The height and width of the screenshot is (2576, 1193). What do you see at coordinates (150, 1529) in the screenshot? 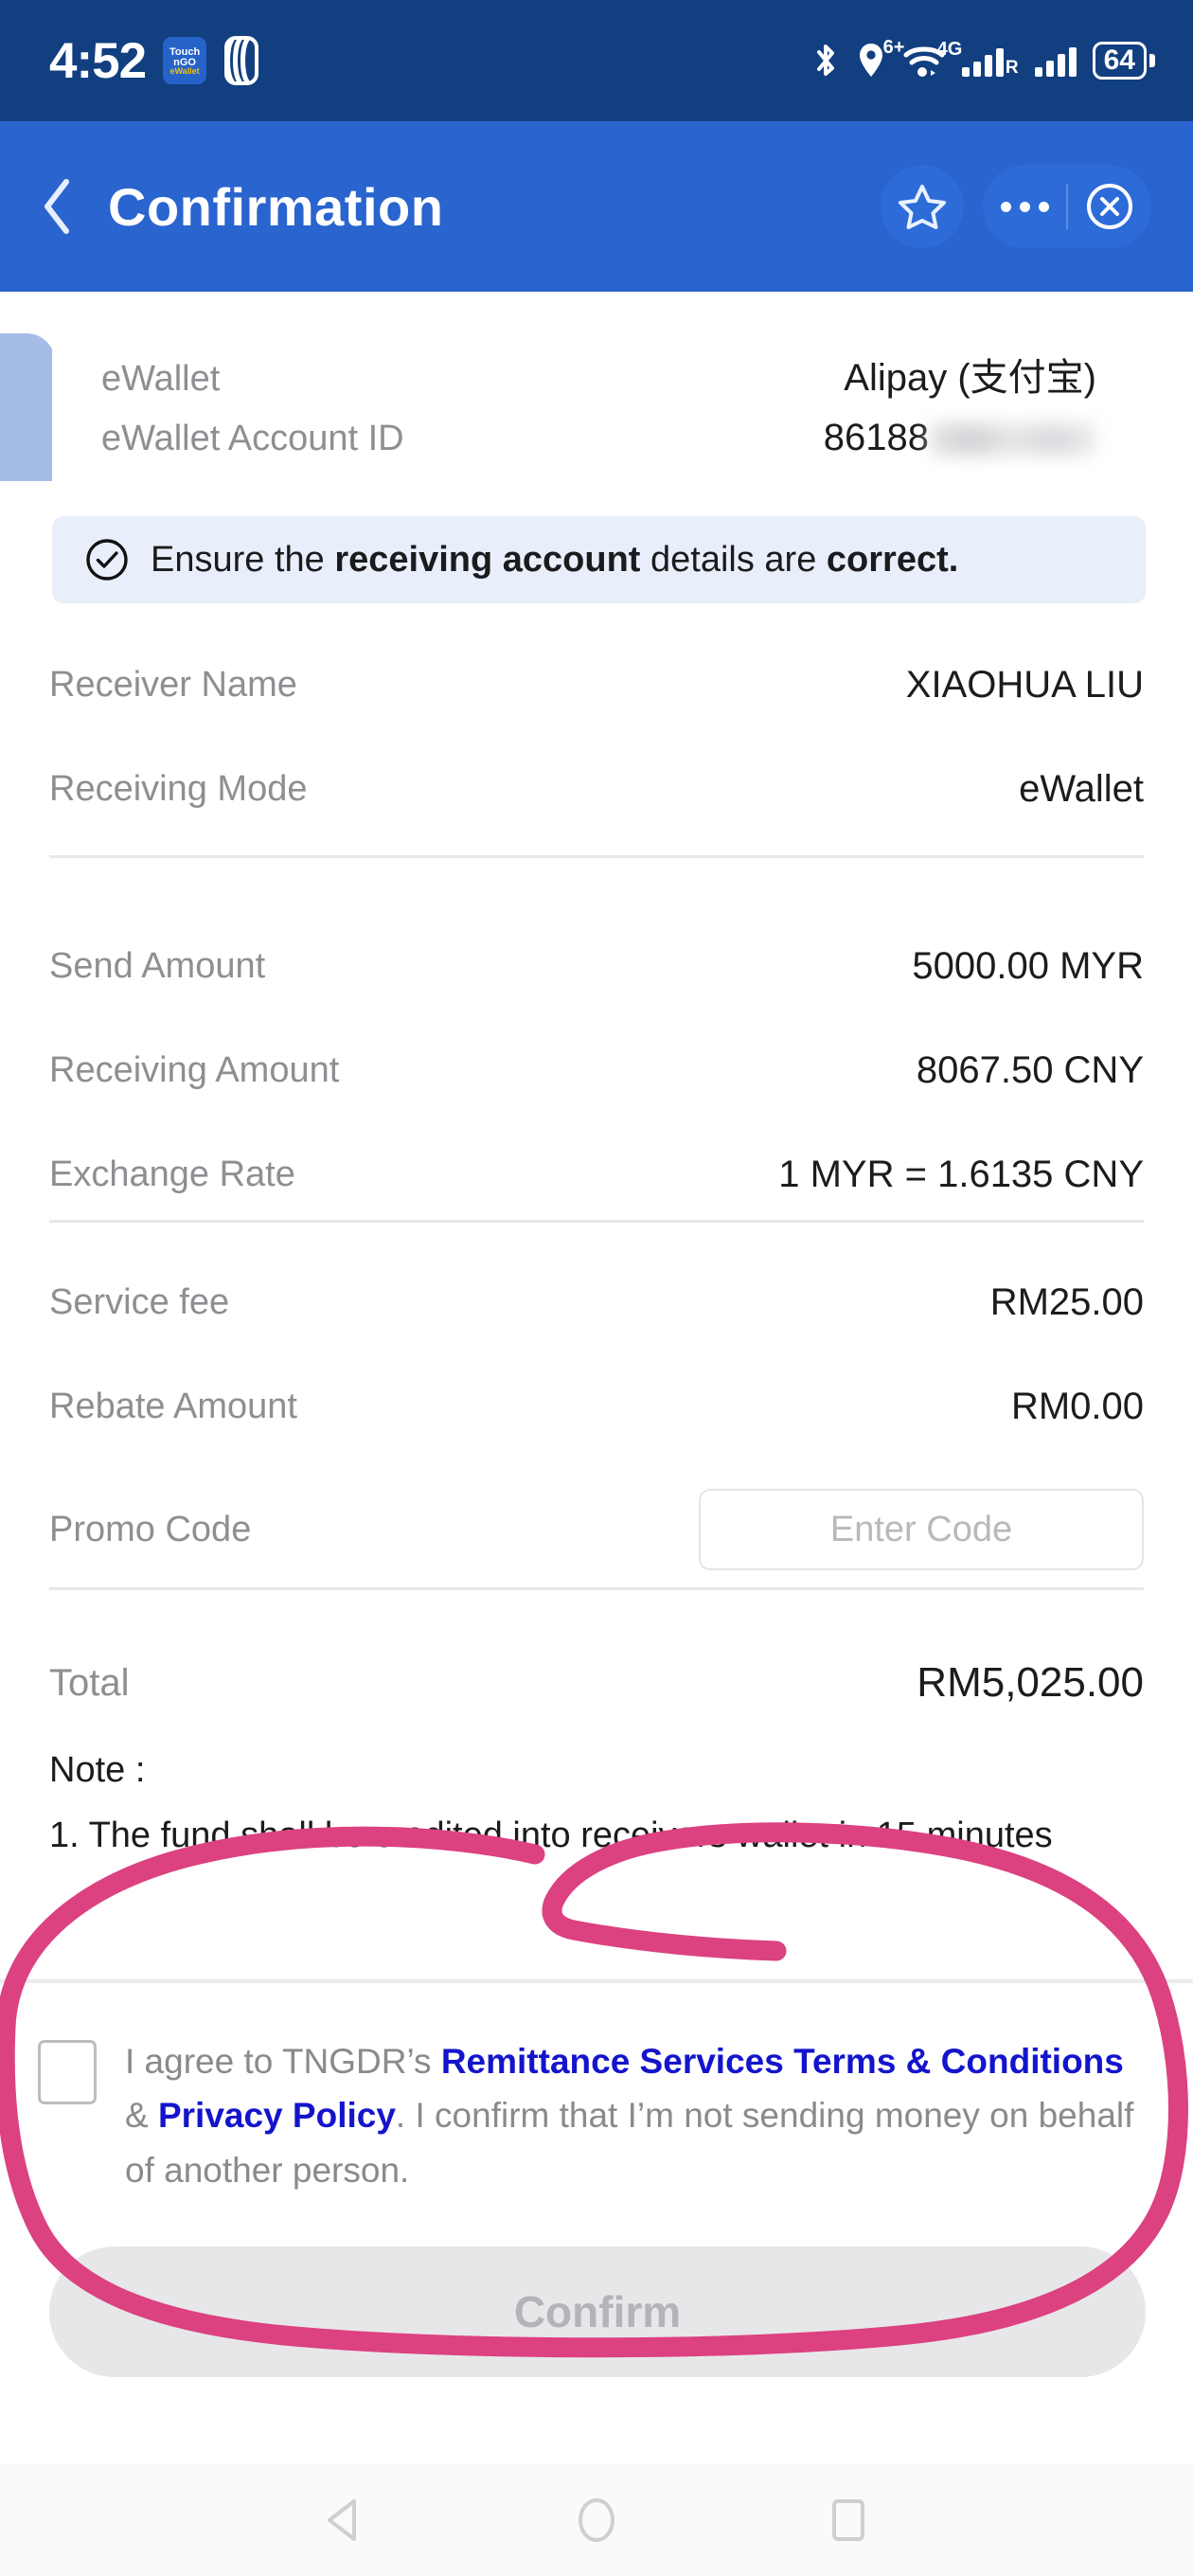
I see `promo-code-label: Promo Code` at bounding box center [150, 1529].